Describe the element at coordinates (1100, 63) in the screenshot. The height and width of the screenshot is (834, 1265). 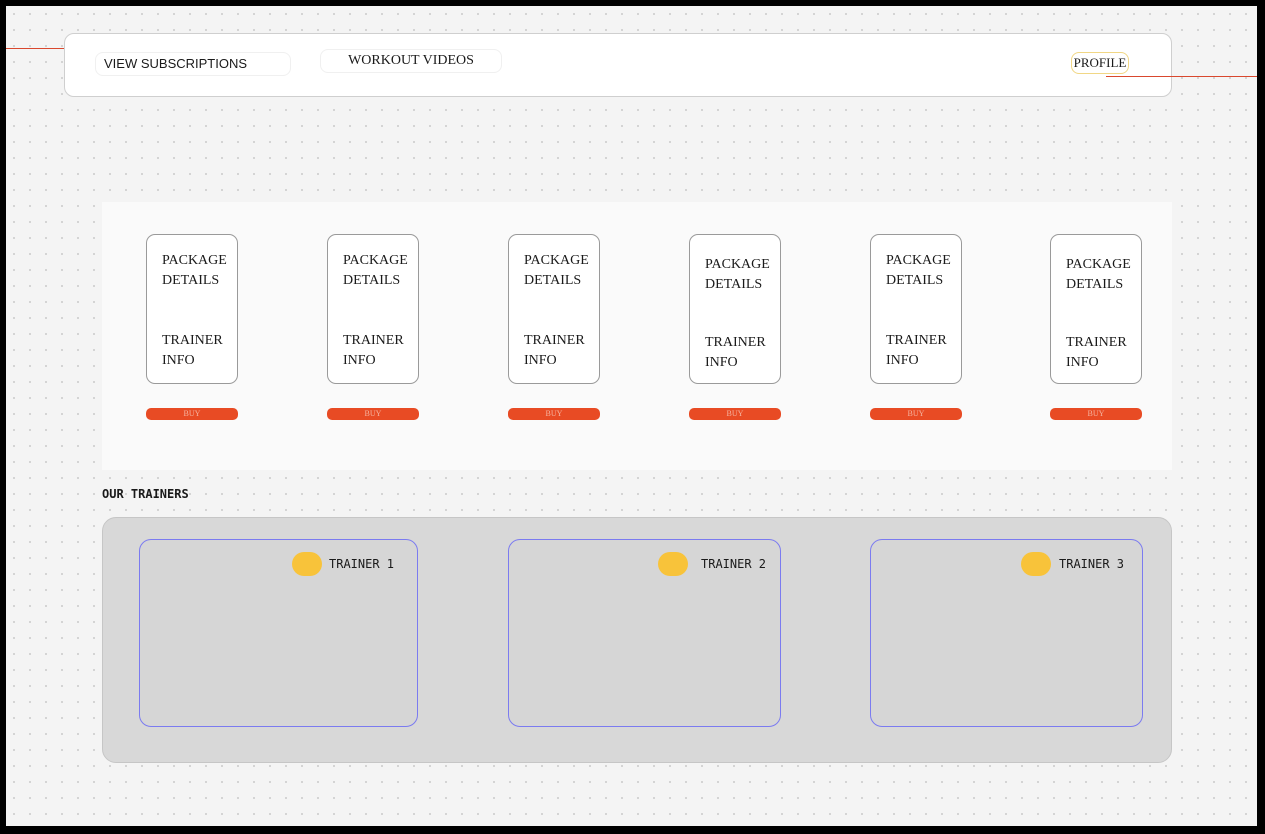
I see `nav-profile: PROFILE` at that location.